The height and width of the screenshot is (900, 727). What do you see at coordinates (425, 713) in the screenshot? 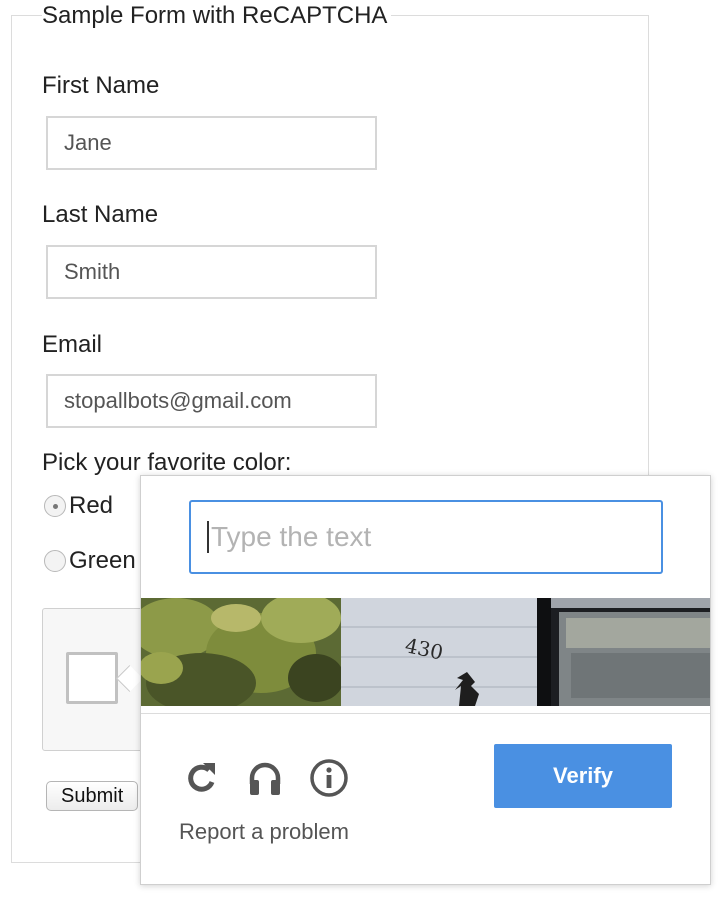
I see `challenge-divider` at bounding box center [425, 713].